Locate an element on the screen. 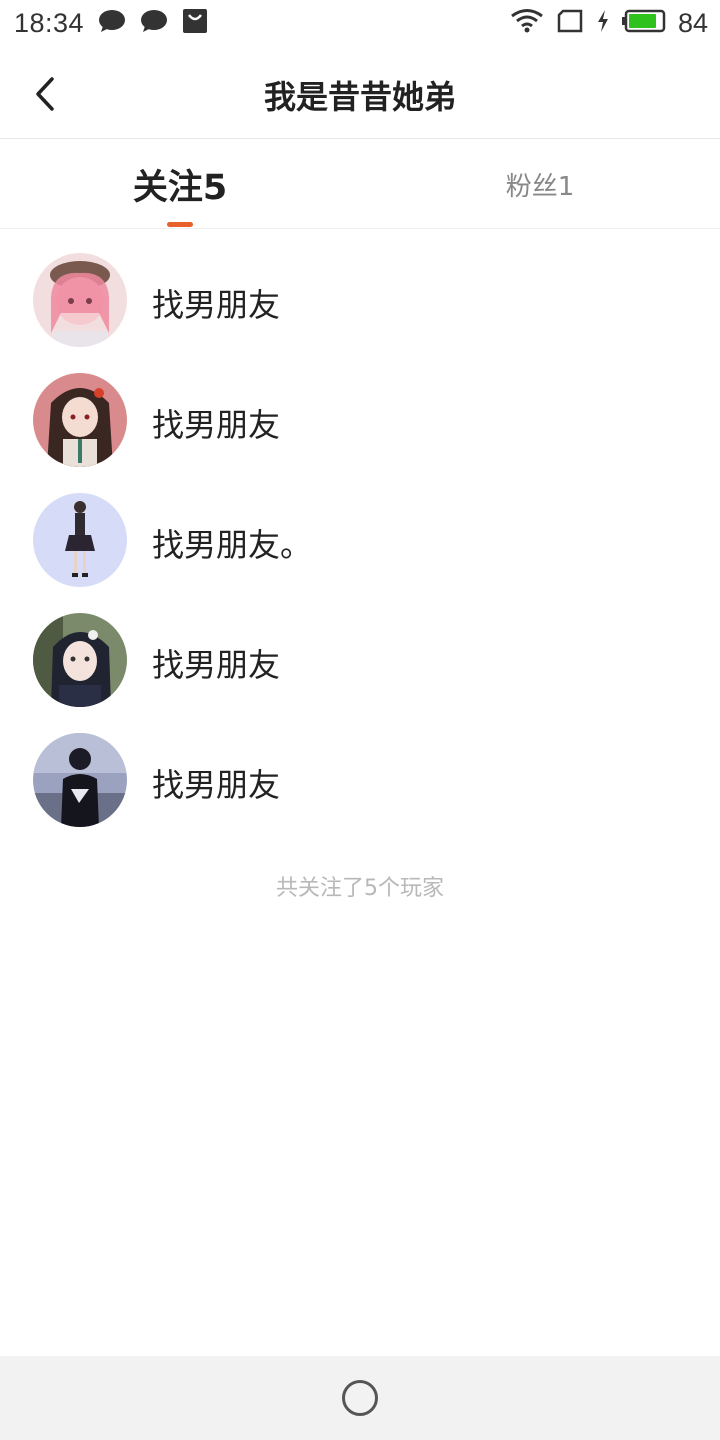 This screenshot has width=720, height=1440. status-time: 18:34 is located at coordinates (49, 22).